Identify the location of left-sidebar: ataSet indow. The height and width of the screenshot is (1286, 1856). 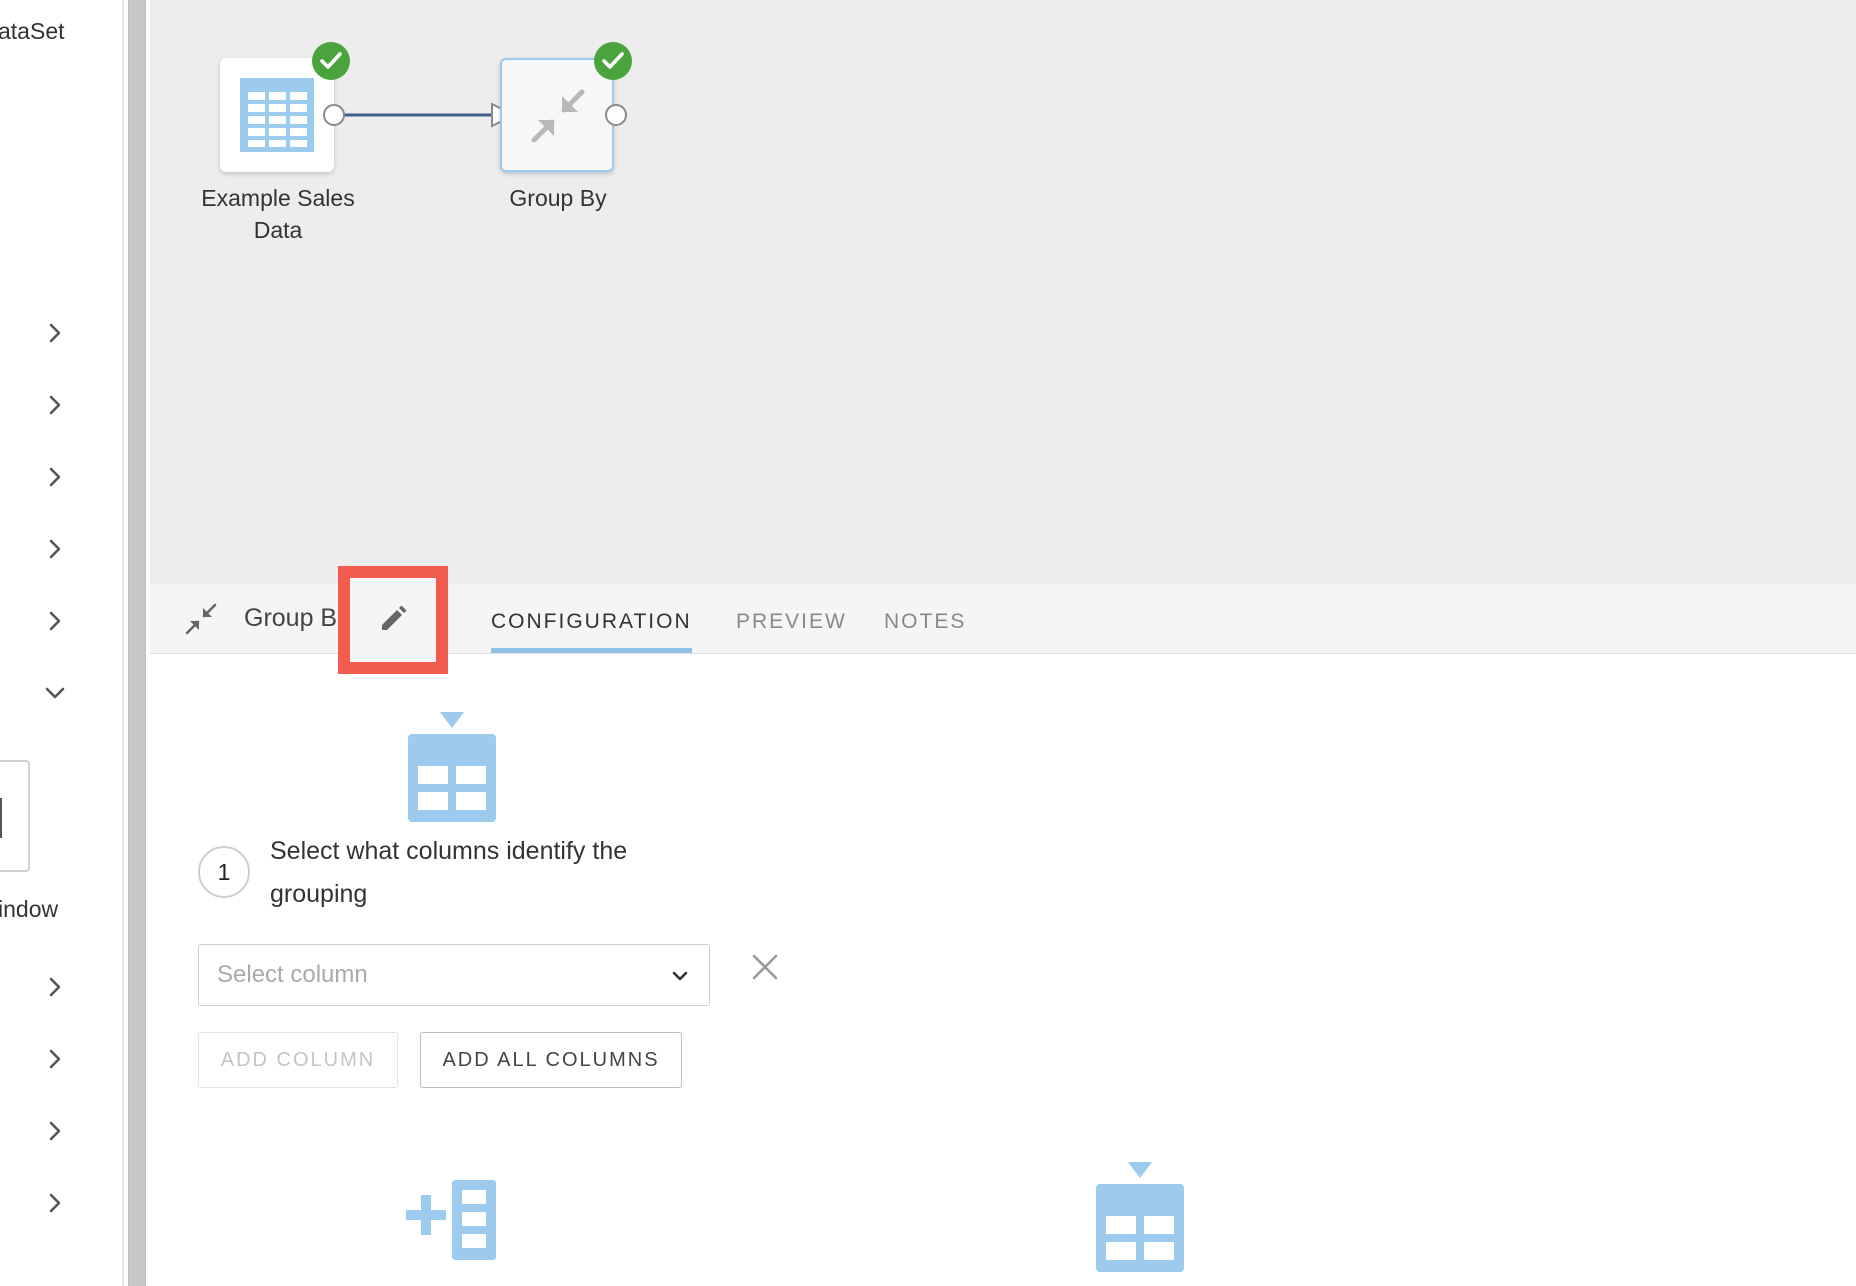
(62, 643).